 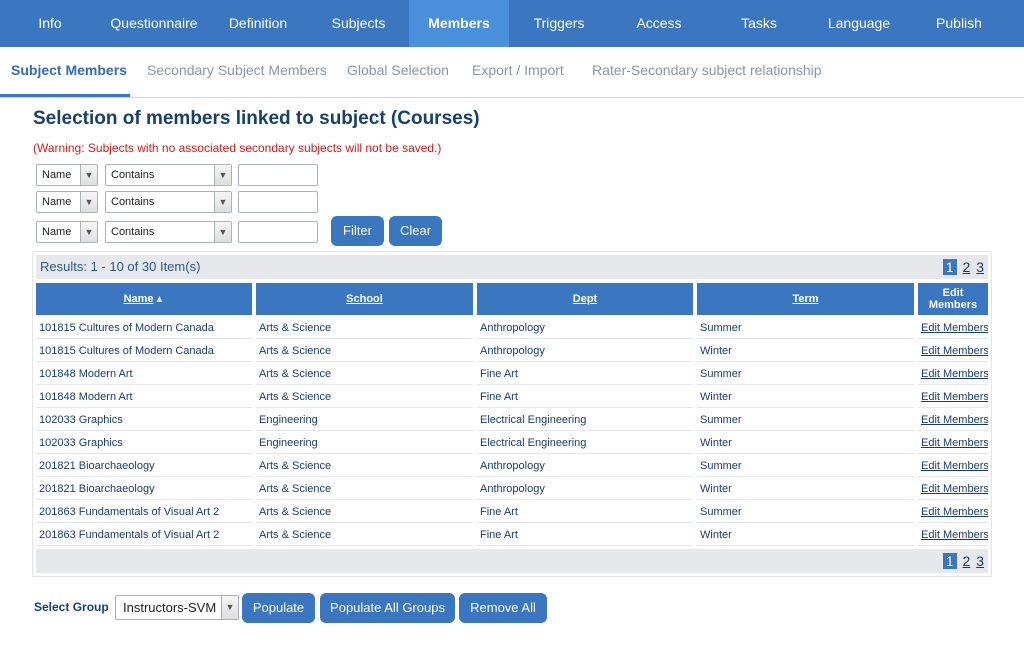 What do you see at coordinates (138, 299) in the screenshot?
I see `column-header-label: Name` at bounding box center [138, 299].